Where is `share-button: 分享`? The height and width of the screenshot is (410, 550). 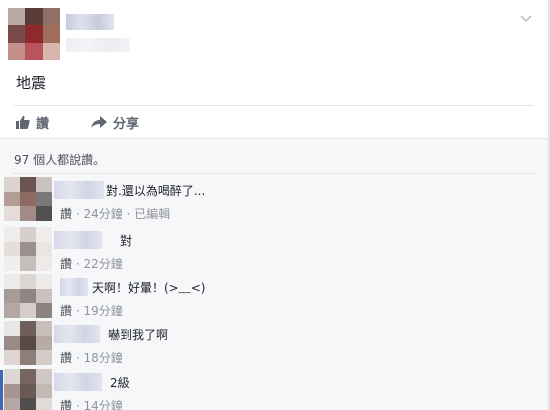 share-button: 分享 is located at coordinates (115, 122).